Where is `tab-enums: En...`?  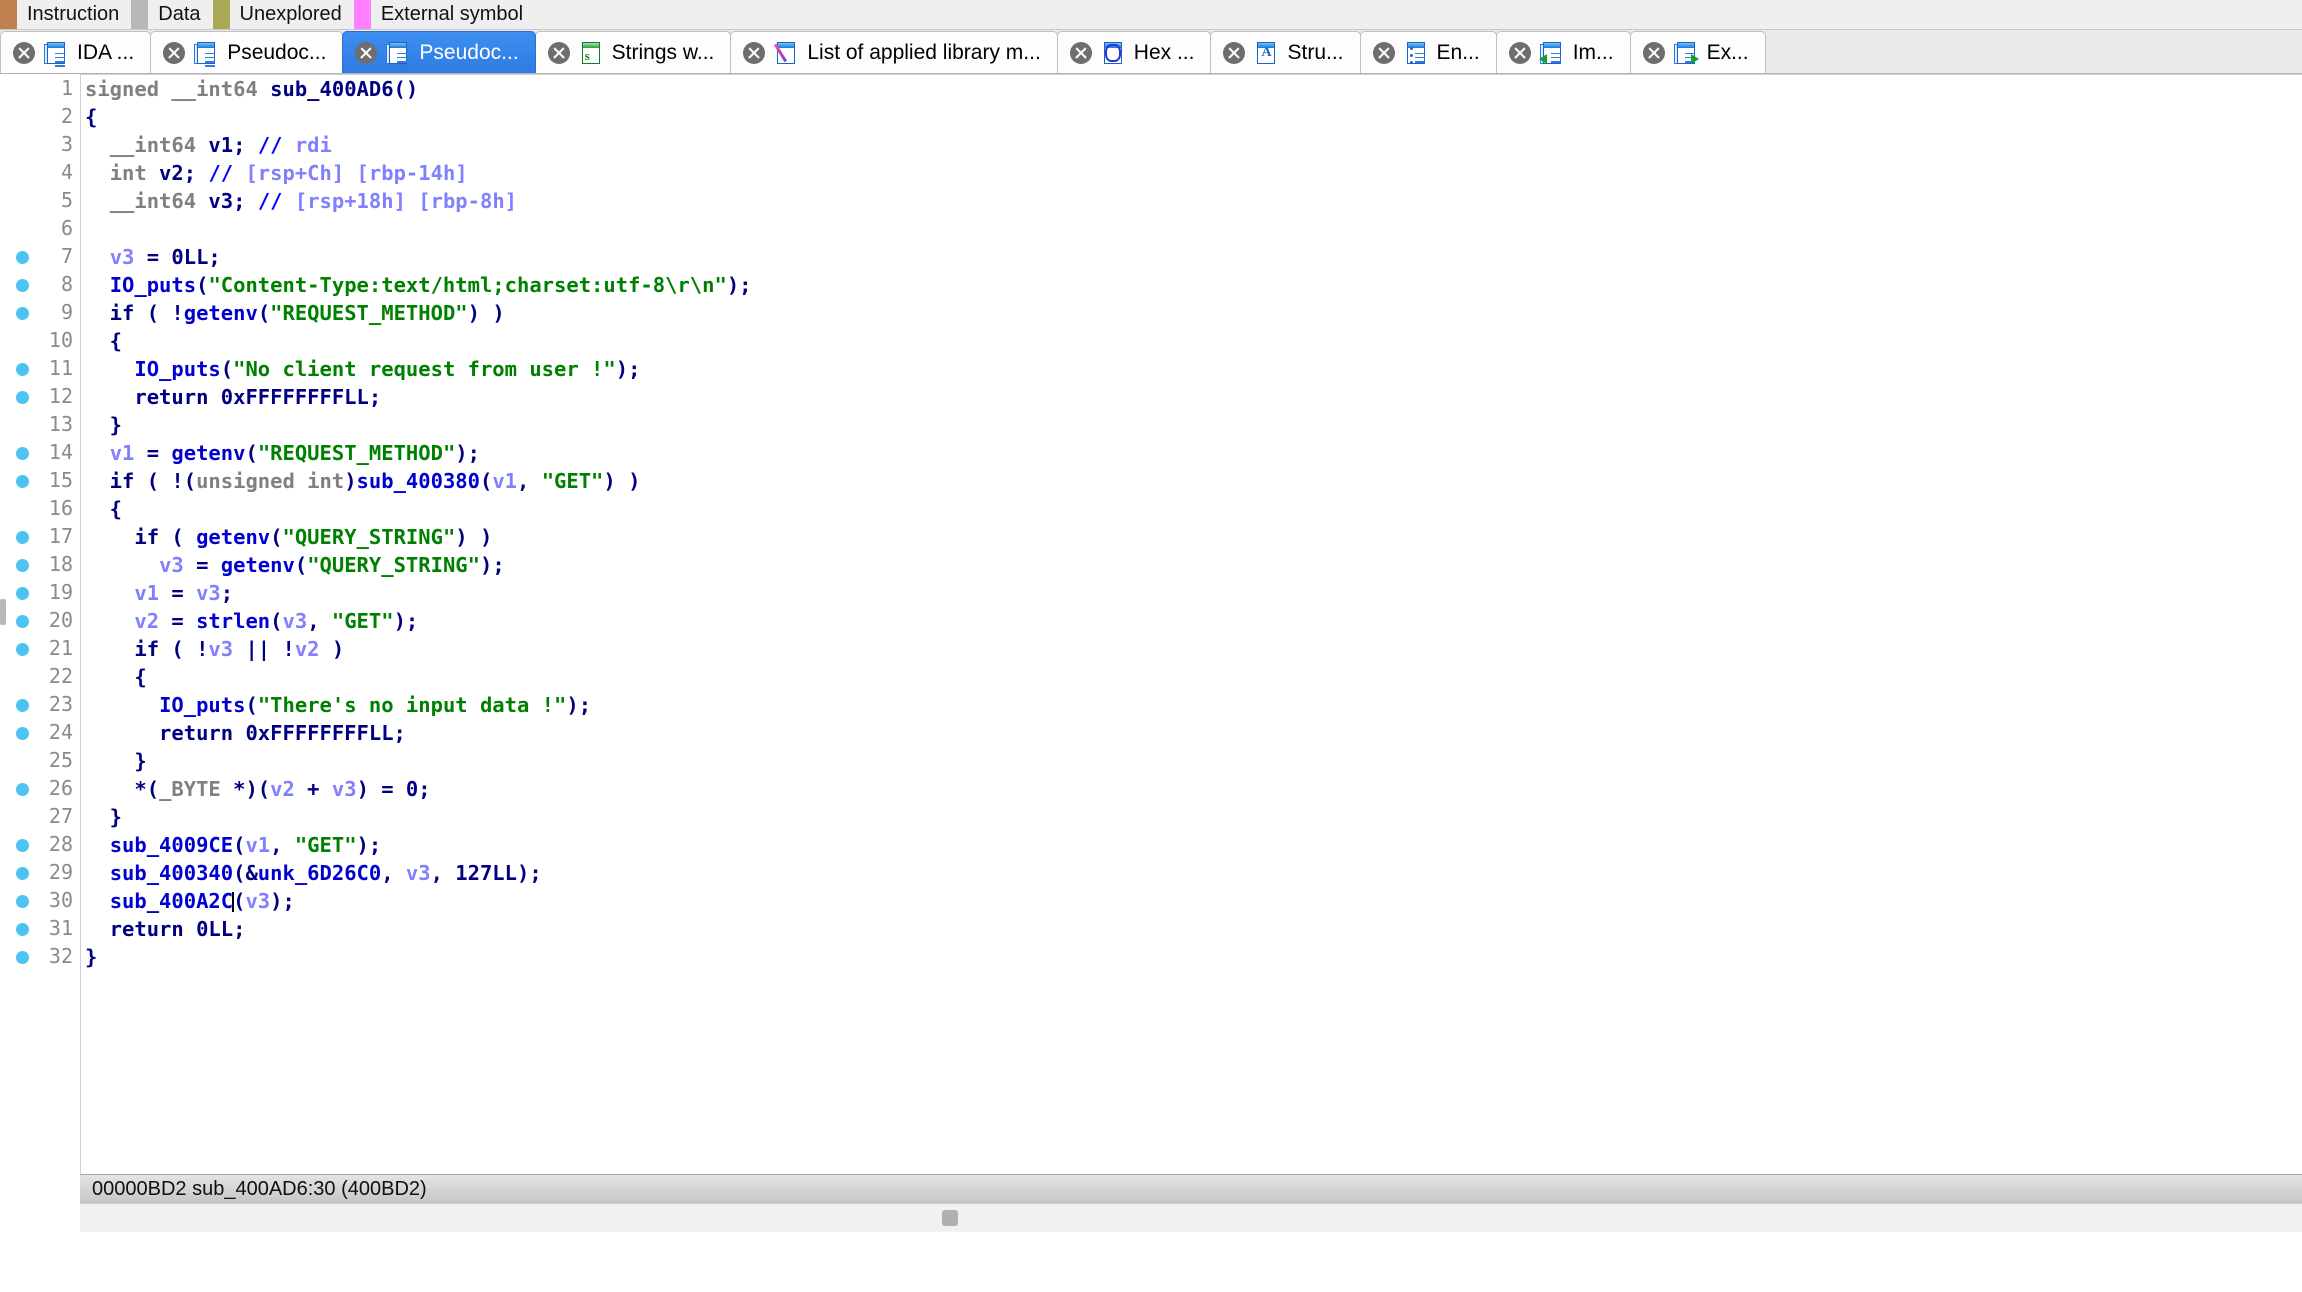
tab-enums: En... is located at coordinates (1428, 52).